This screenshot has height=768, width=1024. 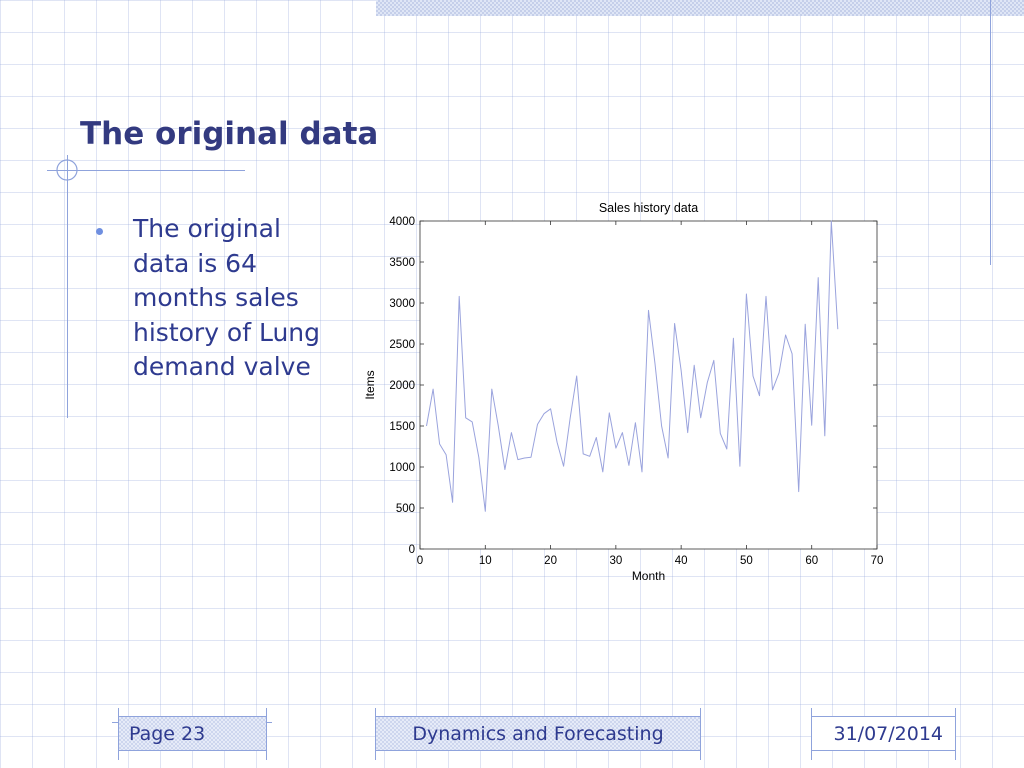 What do you see at coordinates (402, 263) in the screenshot?
I see `y-tick-label: 3500` at bounding box center [402, 263].